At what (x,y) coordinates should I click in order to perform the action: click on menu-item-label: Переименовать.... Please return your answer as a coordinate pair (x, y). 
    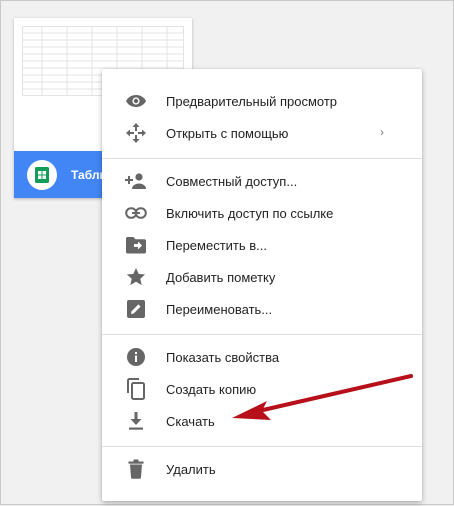
    Looking at the image, I should click on (219, 309).